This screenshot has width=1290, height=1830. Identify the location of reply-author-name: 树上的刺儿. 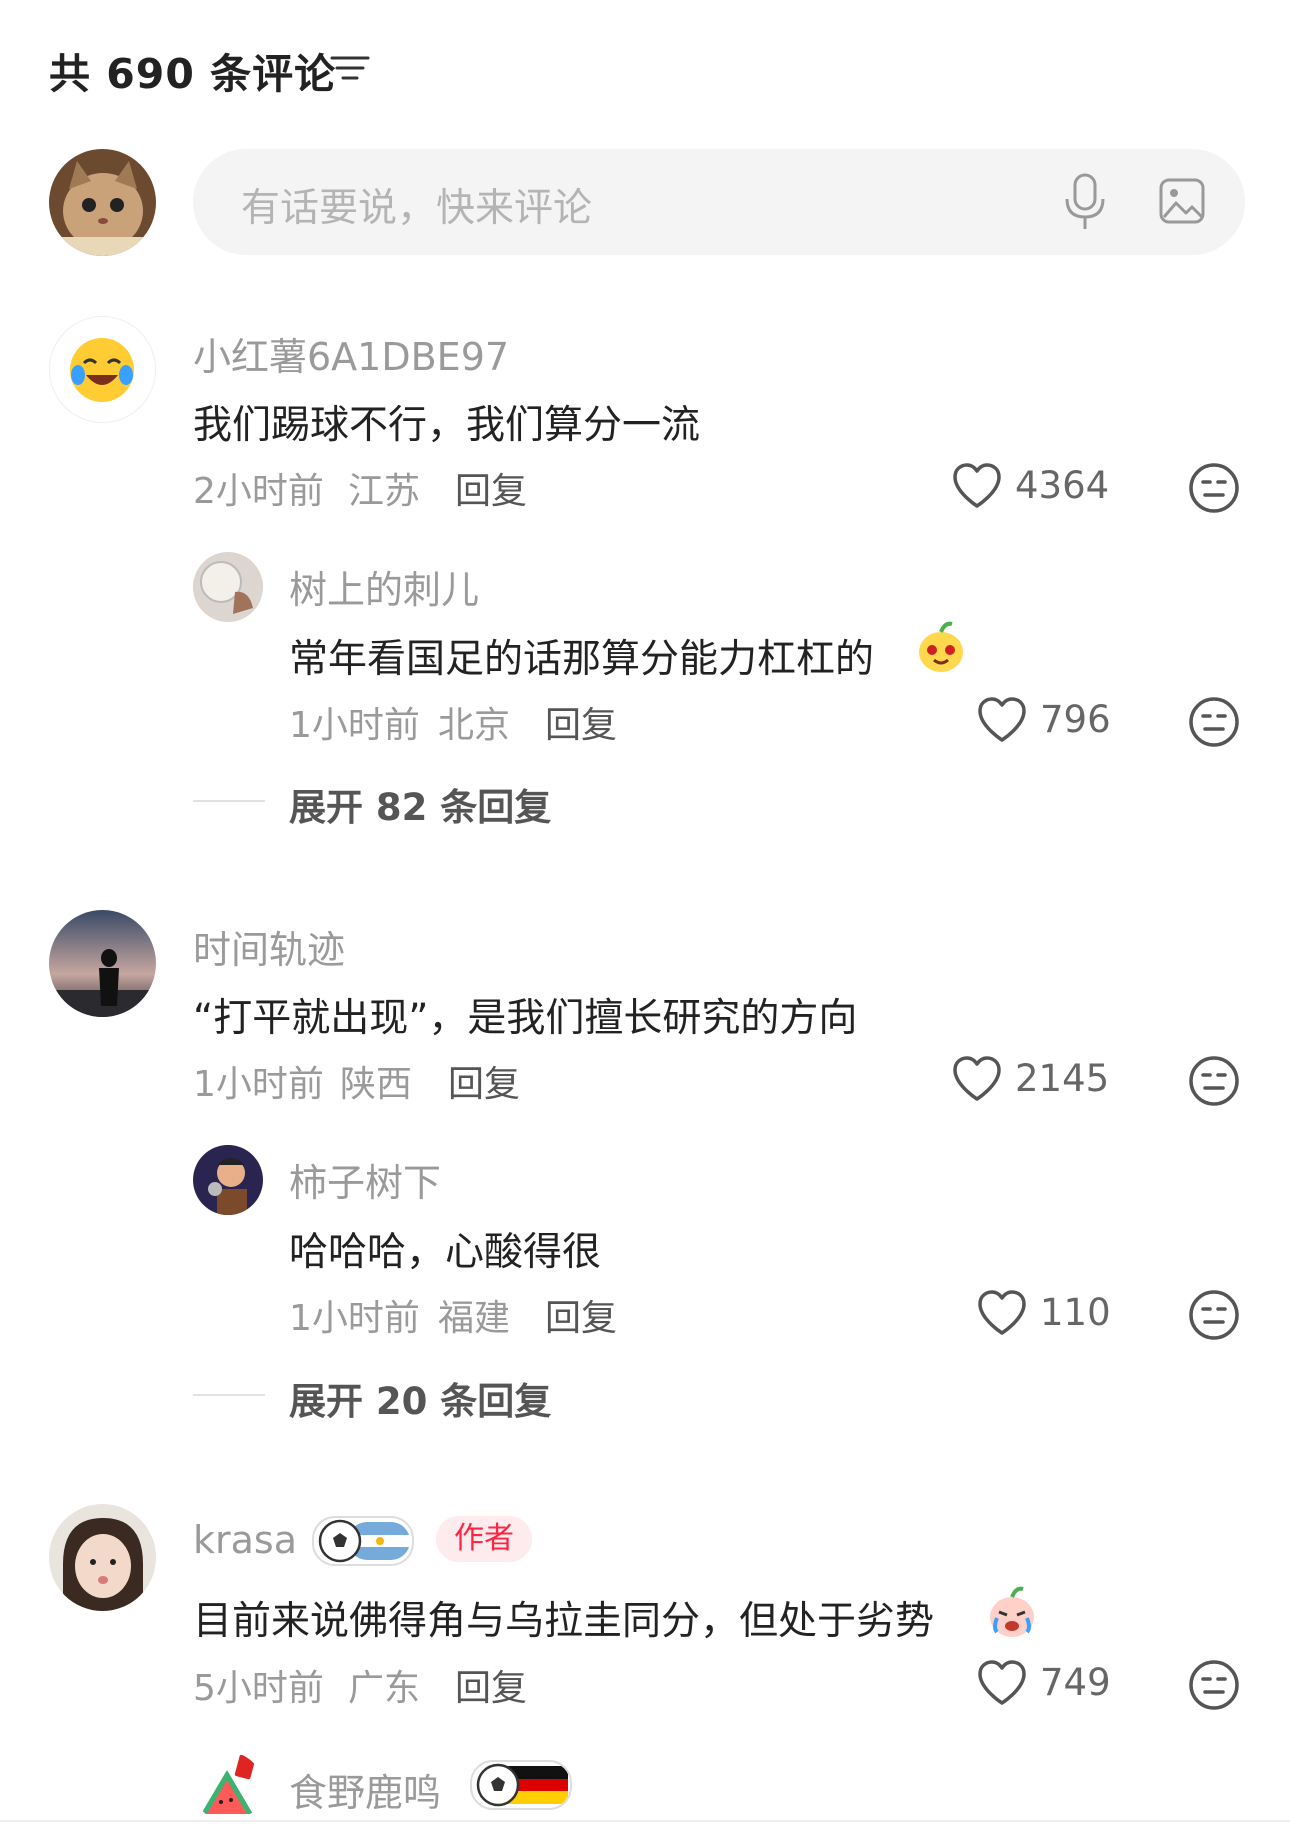
(384, 586).